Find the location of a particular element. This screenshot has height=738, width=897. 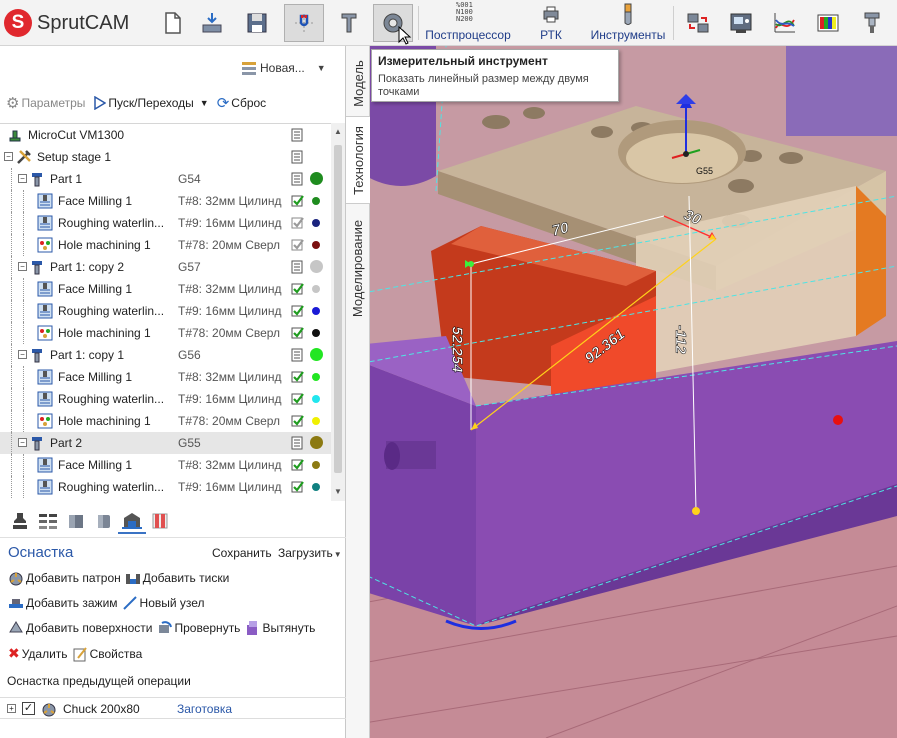

tools-button: Инструменты is located at coordinates (628, 23).